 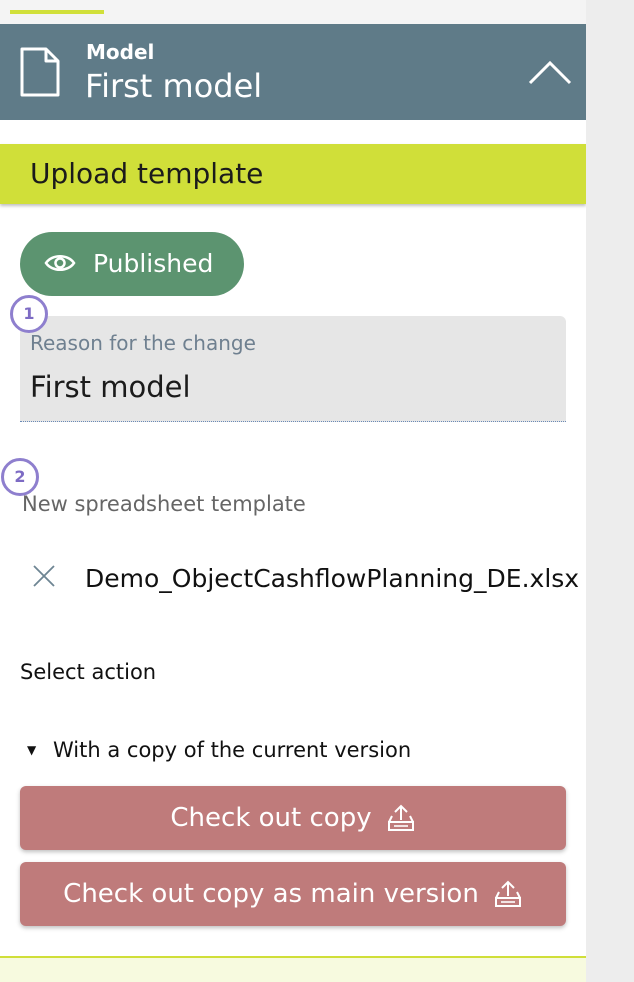 I want to click on reason-label: Reason for the change, so click(x=143, y=343).